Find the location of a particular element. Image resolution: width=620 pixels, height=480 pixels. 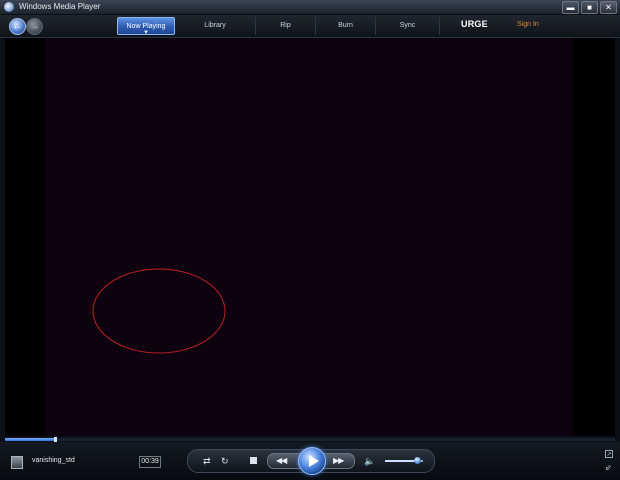

minimize-button: ▬ is located at coordinates (570, 7).